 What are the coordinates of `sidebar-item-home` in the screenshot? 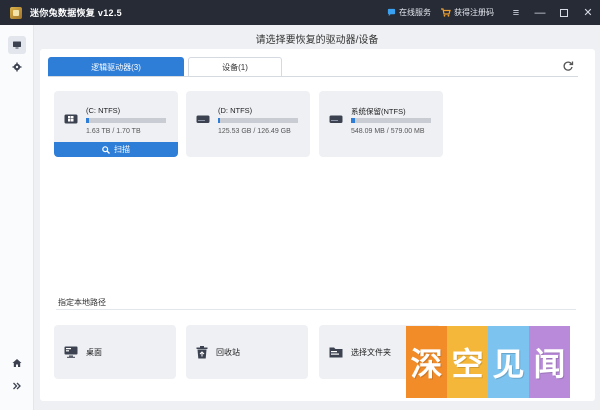 It's located at (17, 363).